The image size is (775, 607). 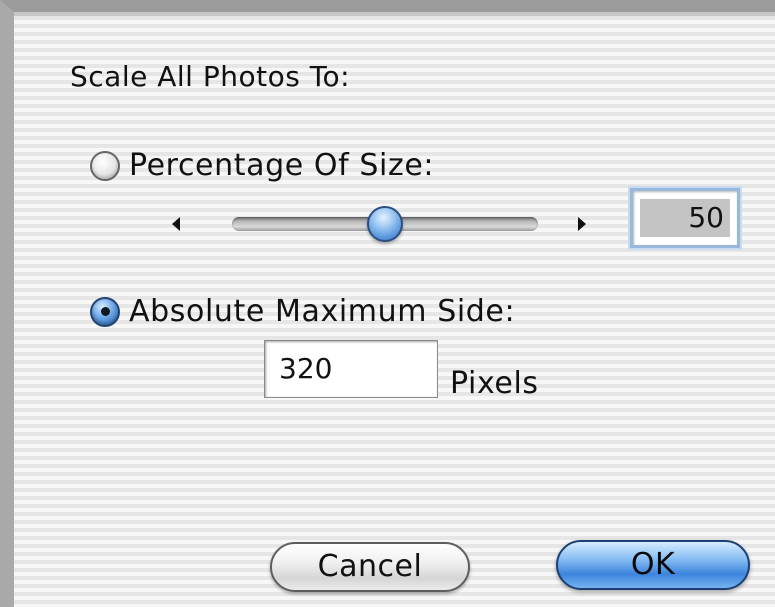 I want to click on cancel-button: Cancel, so click(x=370, y=567).